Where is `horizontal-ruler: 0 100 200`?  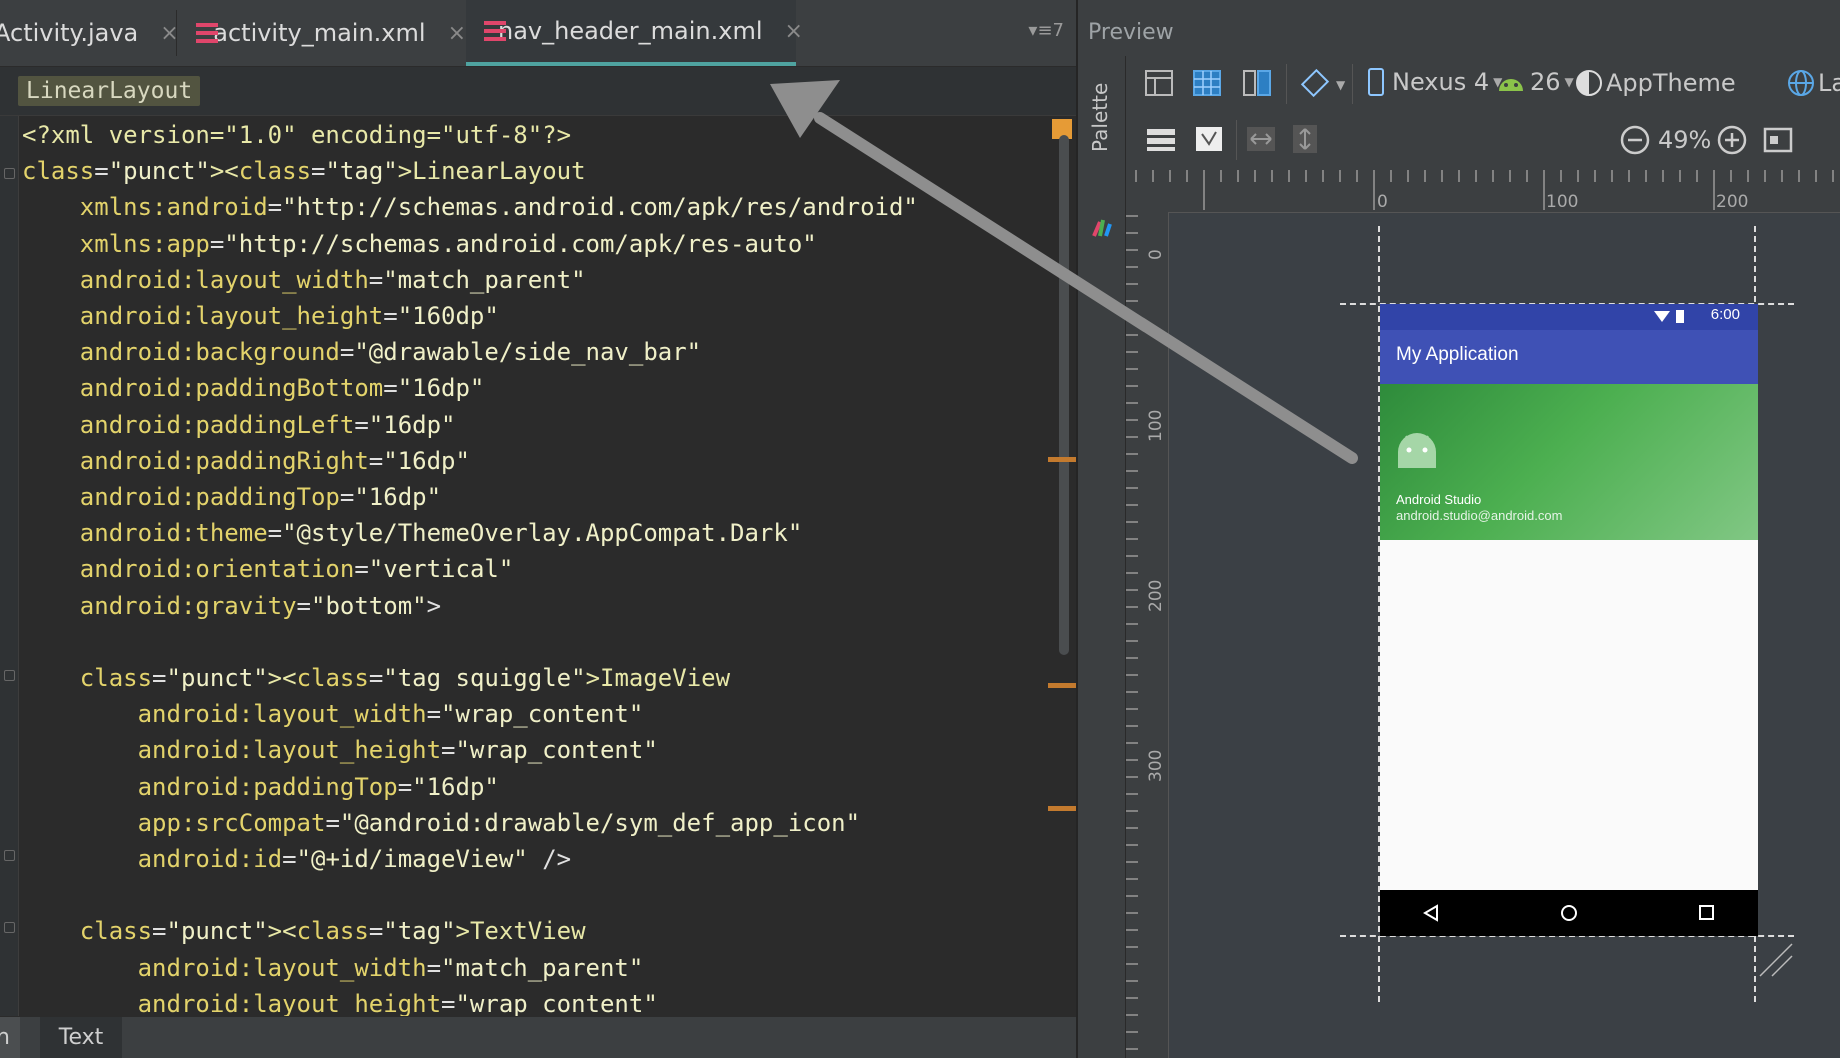 horizontal-ruler: 0 100 200 is located at coordinates (1483, 191).